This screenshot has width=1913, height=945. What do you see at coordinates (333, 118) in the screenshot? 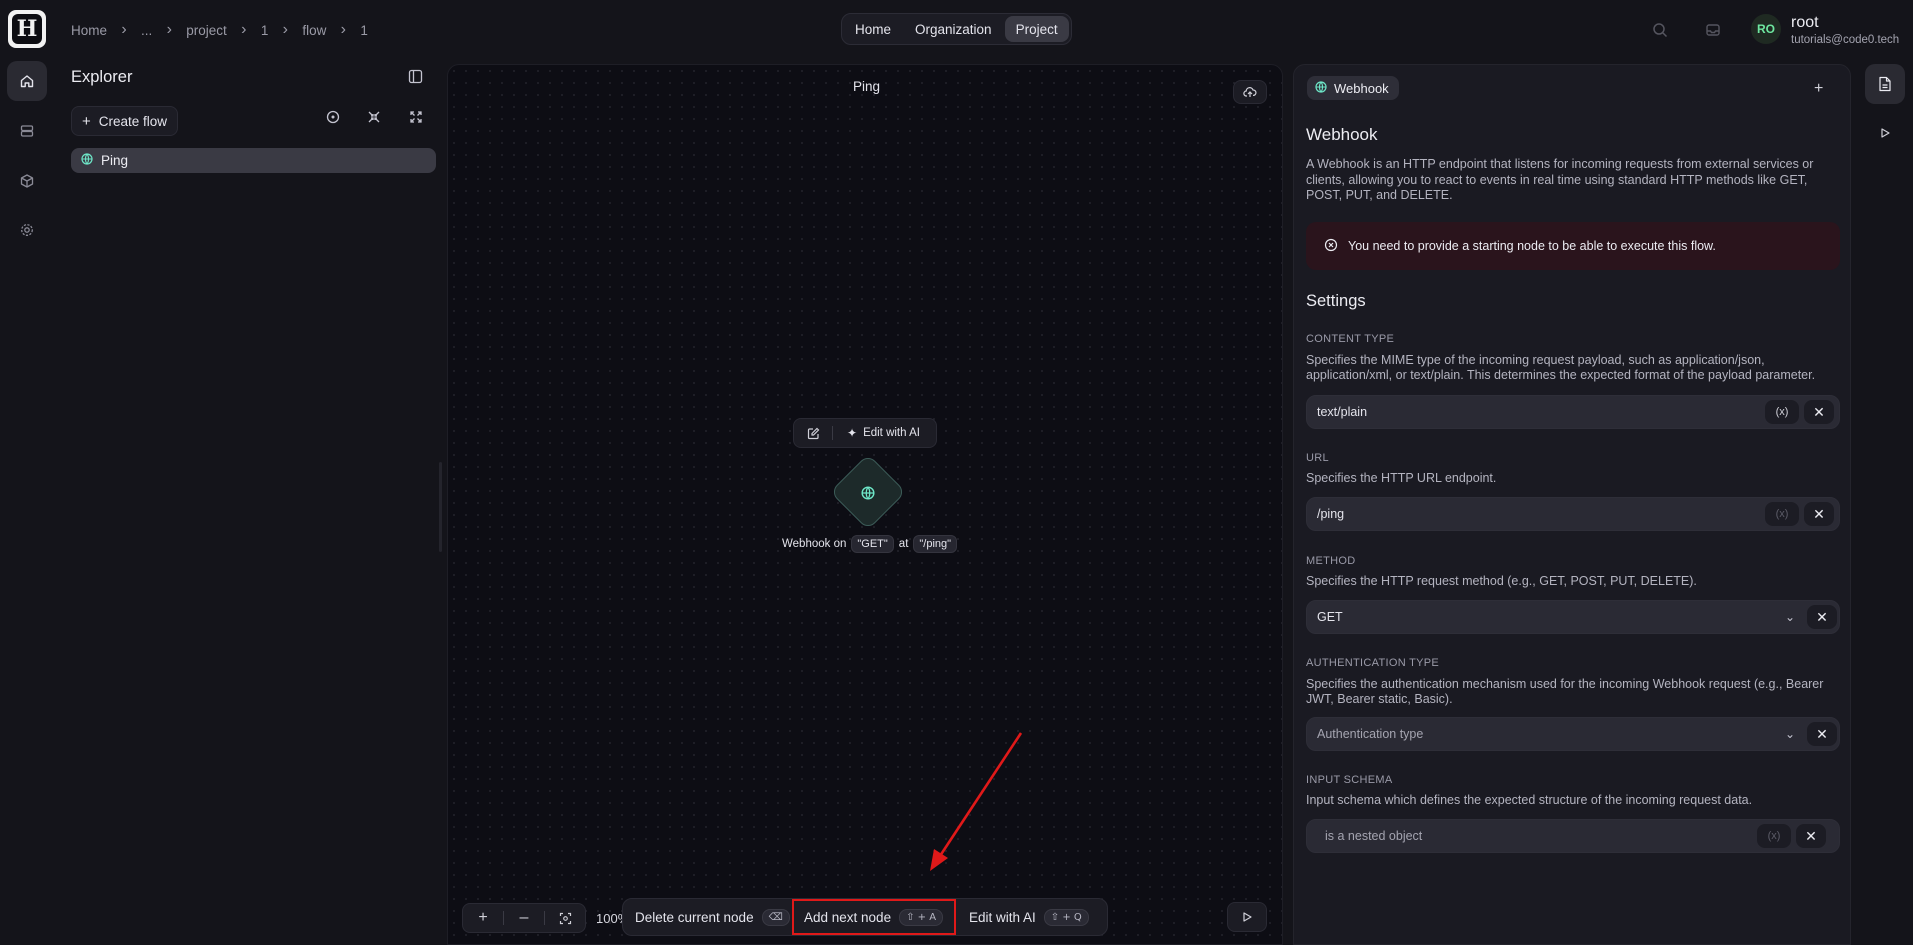
I see `target-icon` at bounding box center [333, 118].